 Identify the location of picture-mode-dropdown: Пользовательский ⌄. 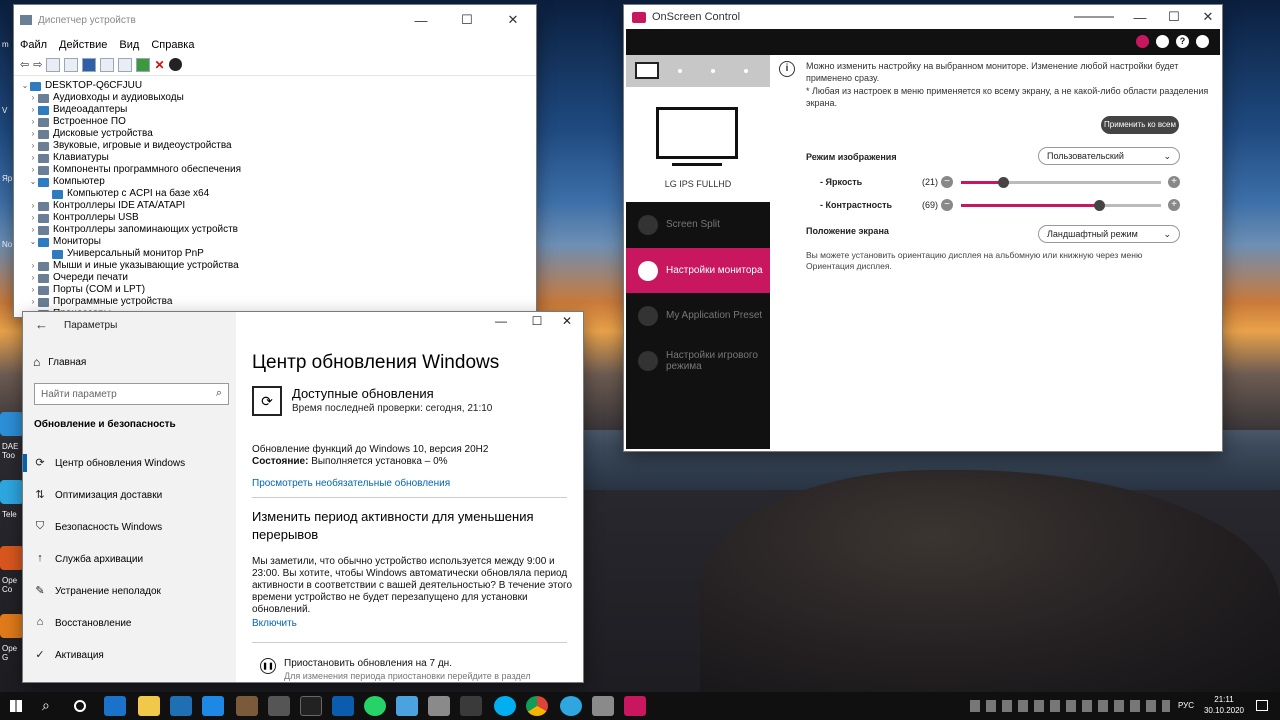
(1109, 156).